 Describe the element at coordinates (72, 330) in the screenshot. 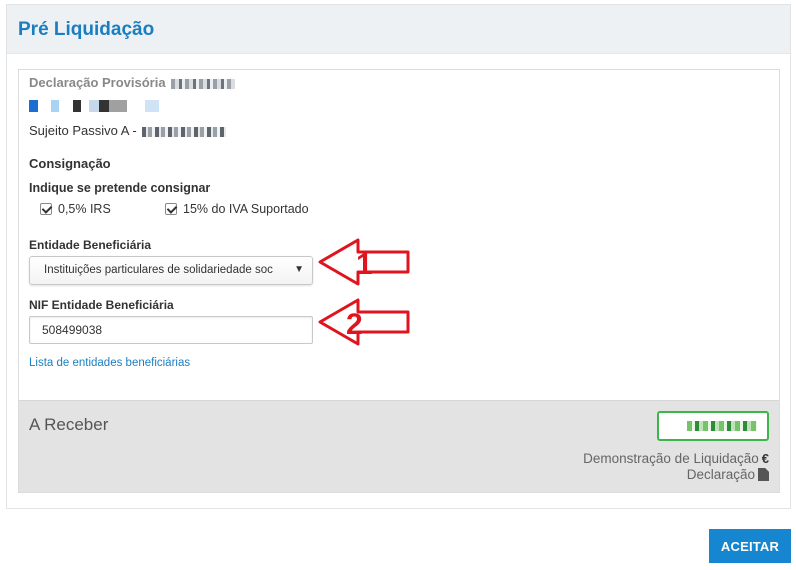

I see `nif-value: 508499038` at that location.